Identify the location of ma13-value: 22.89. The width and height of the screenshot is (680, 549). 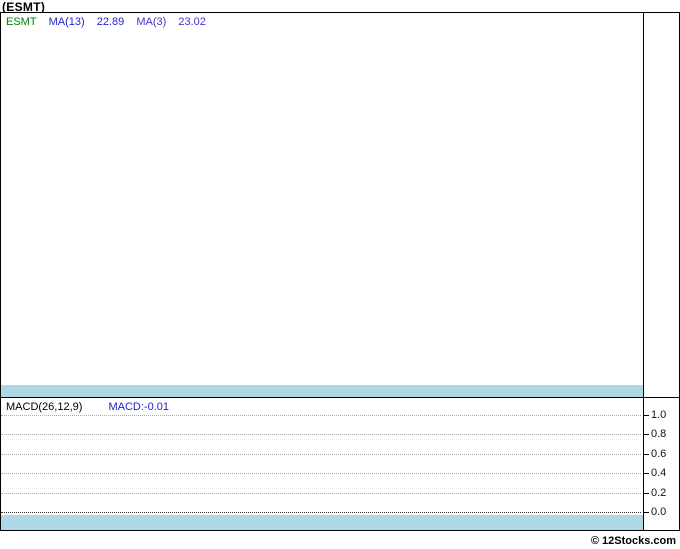
(110, 22).